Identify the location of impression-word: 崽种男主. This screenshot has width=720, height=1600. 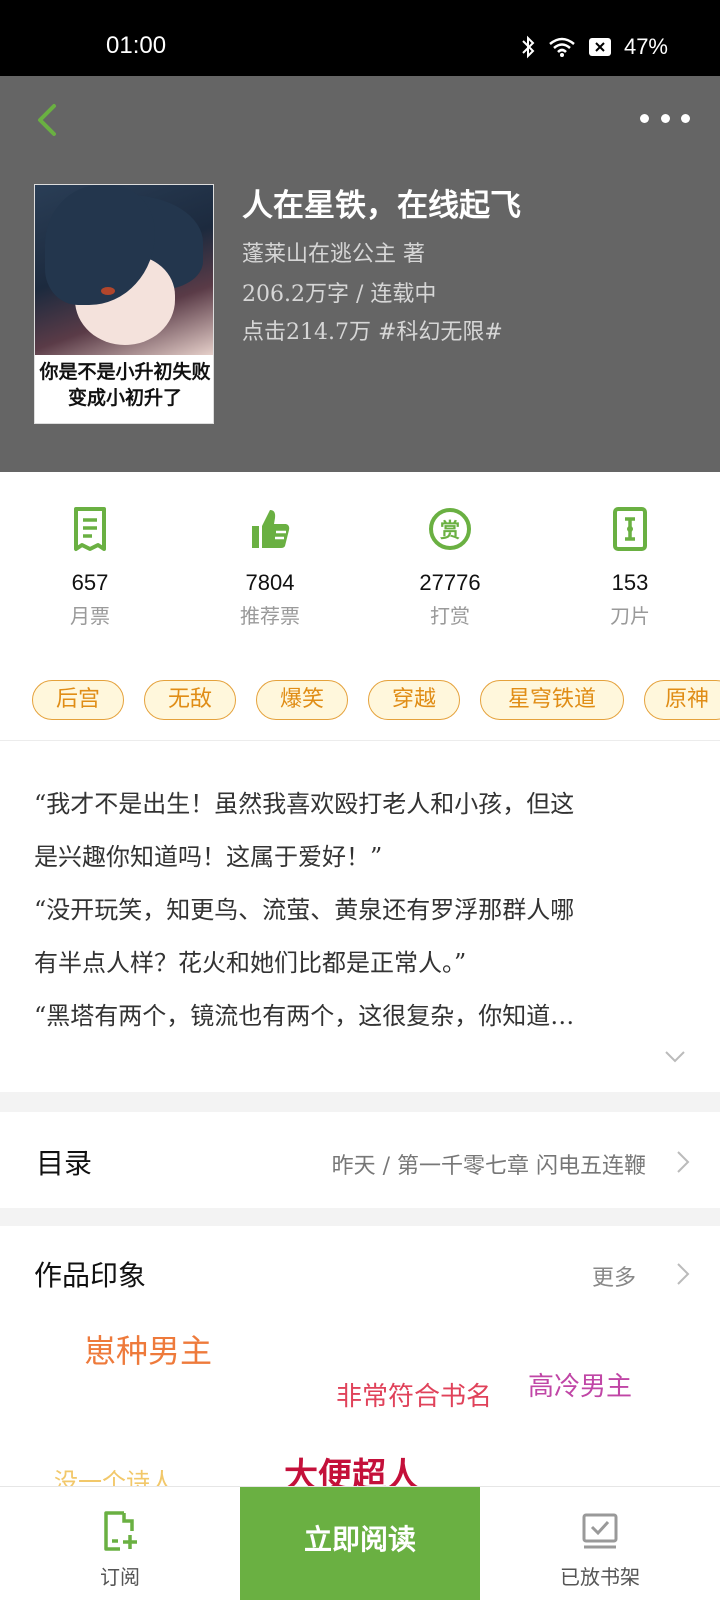
(148, 1349).